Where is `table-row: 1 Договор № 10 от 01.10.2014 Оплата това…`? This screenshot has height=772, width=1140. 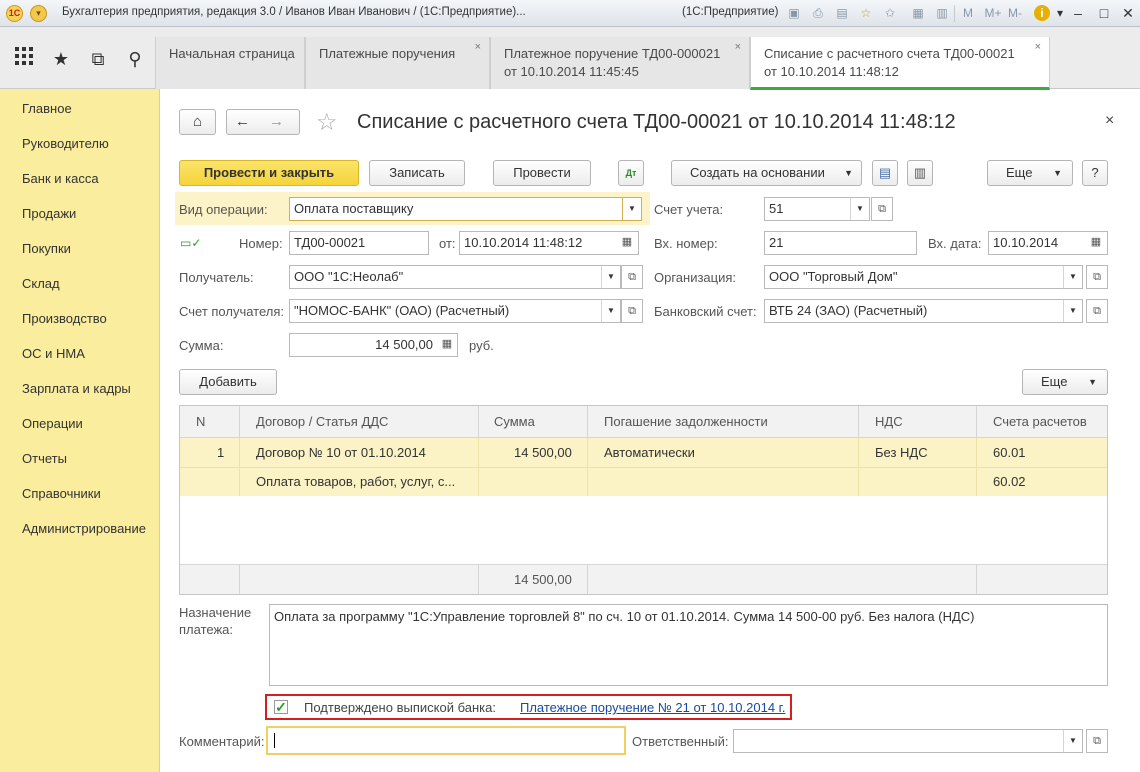 table-row: 1 Договор № 10 от 01.10.2014 Оплата това… is located at coordinates (643, 467).